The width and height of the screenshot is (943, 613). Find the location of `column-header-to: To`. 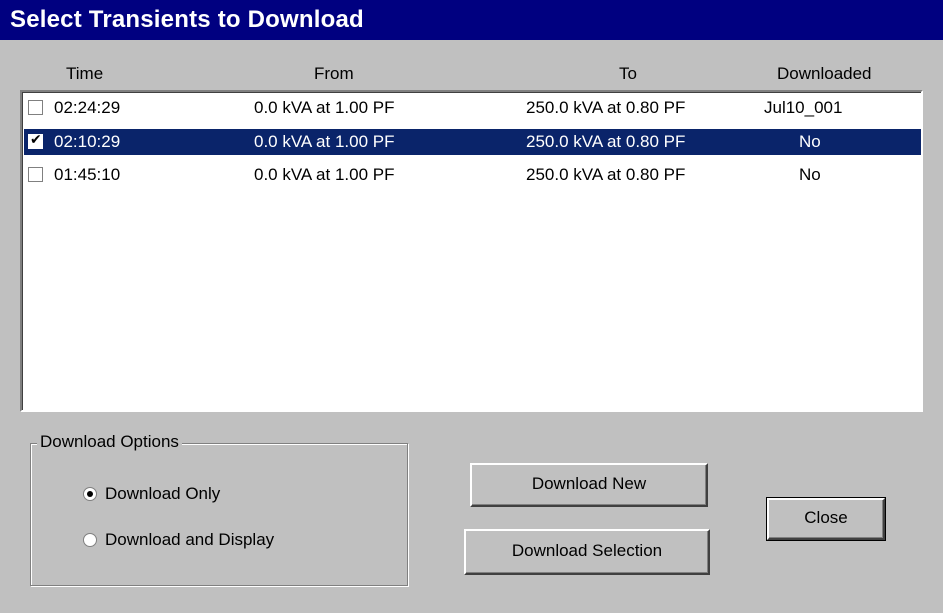

column-header-to: To is located at coordinates (628, 73).